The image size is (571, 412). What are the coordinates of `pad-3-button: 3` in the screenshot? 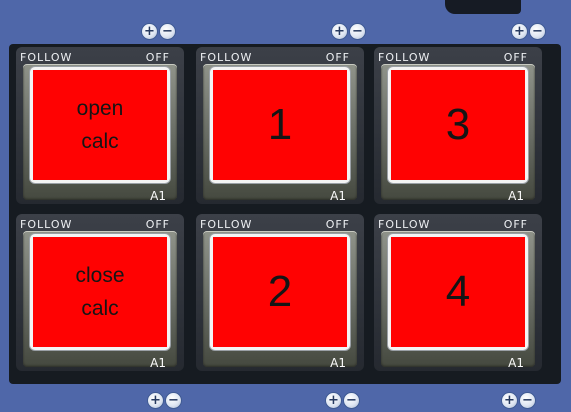 It's located at (458, 125).